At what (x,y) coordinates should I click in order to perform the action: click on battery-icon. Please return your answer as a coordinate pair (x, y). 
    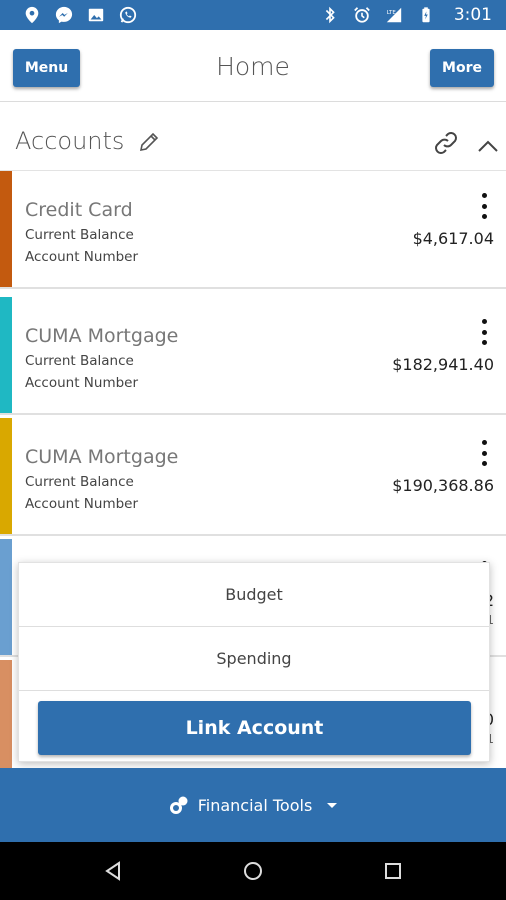
    Looking at the image, I should click on (426, 15).